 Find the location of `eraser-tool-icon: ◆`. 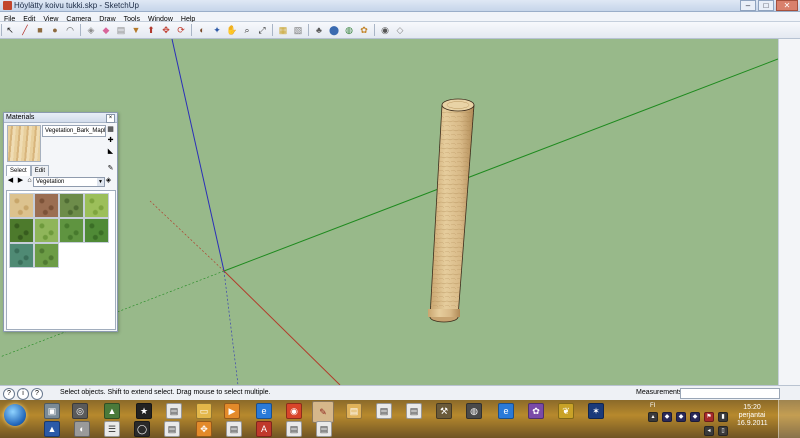

eraser-tool-icon: ◆ is located at coordinates (106, 30).